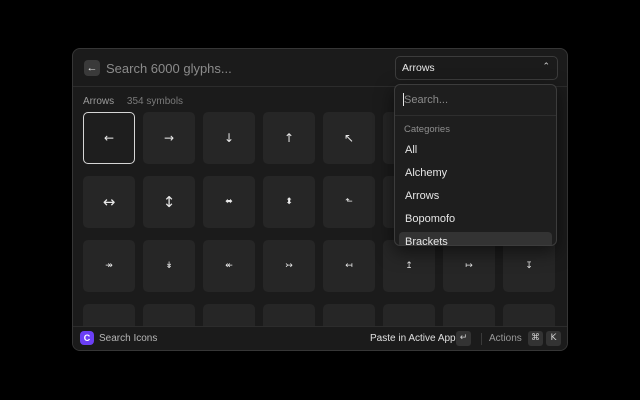  Describe the element at coordinates (475, 238) in the screenshot. I see `category-item: Brackets` at that location.